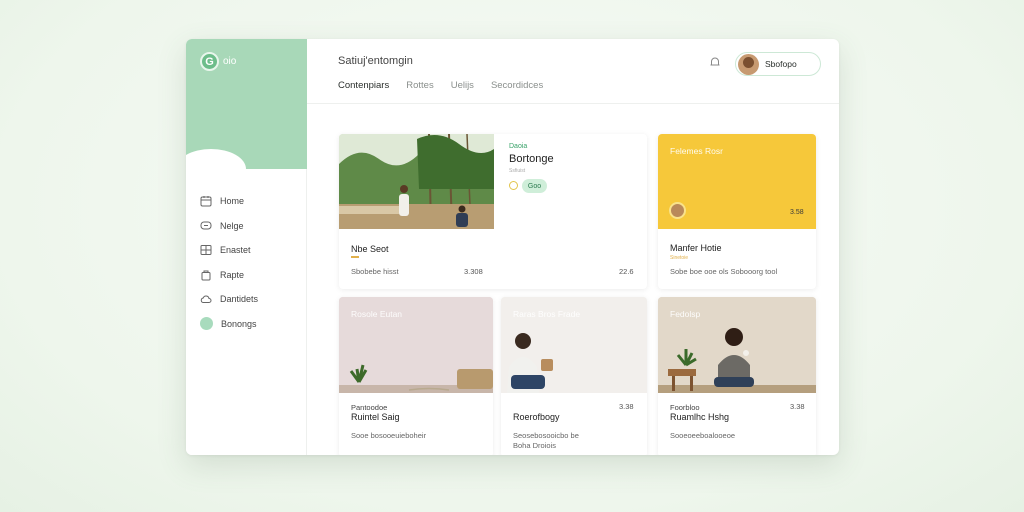 The width and height of the screenshot is (1024, 512). I want to click on yellow-card-overlay: Felemes Rosr, so click(696, 151).